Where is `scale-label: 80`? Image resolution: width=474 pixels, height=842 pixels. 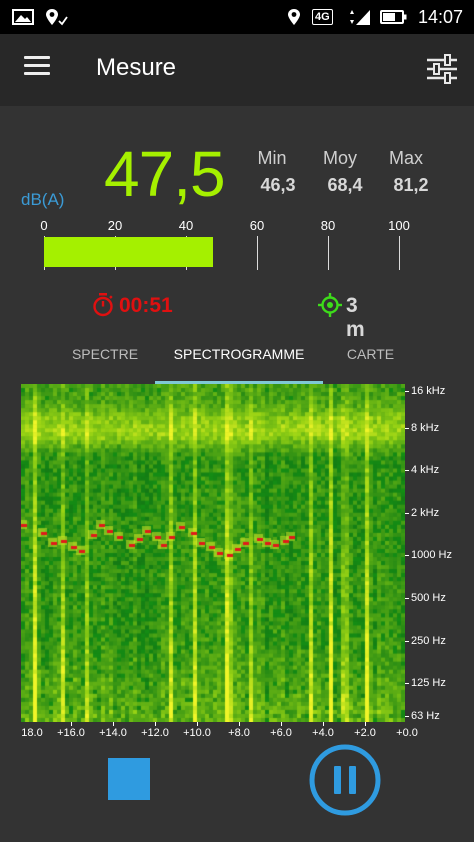
scale-label: 80 is located at coordinates (328, 225).